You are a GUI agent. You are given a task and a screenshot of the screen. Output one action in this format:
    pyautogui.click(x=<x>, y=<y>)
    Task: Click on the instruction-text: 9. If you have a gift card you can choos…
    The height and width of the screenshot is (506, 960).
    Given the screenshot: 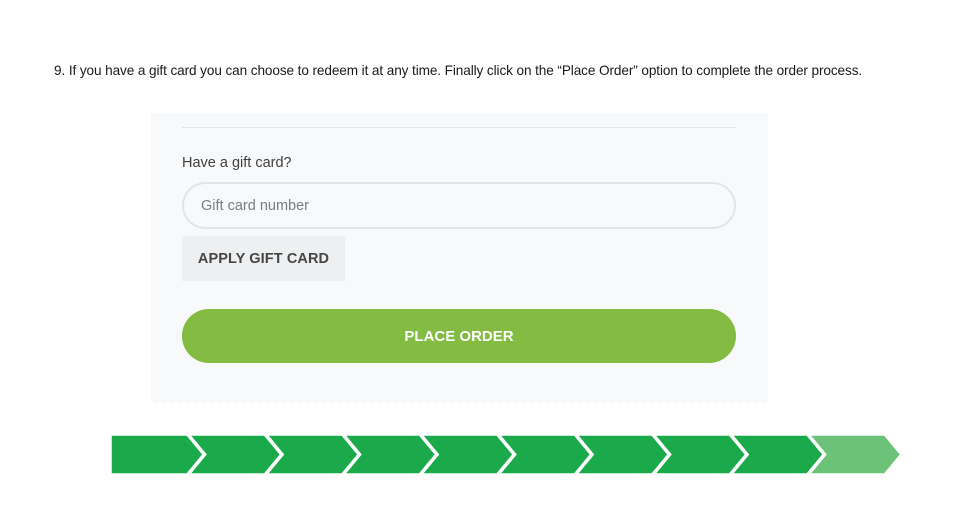 What is the action you would take?
    pyautogui.click(x=458, y=70)
    